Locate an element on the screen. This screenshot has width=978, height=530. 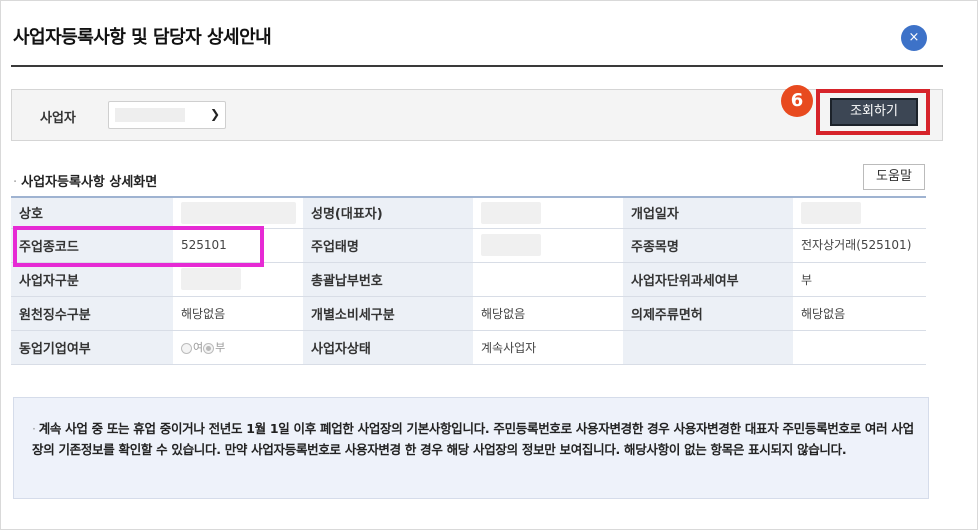
radio-no-label: 부 is located at coordinates (220, 347).